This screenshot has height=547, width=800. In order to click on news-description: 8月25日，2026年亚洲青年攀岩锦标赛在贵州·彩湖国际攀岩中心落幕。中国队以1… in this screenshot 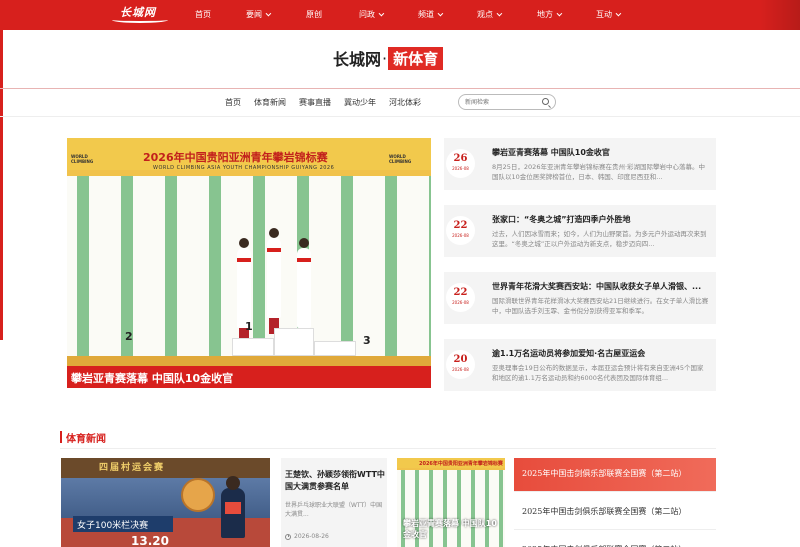, I will do `click(599, 172)`.